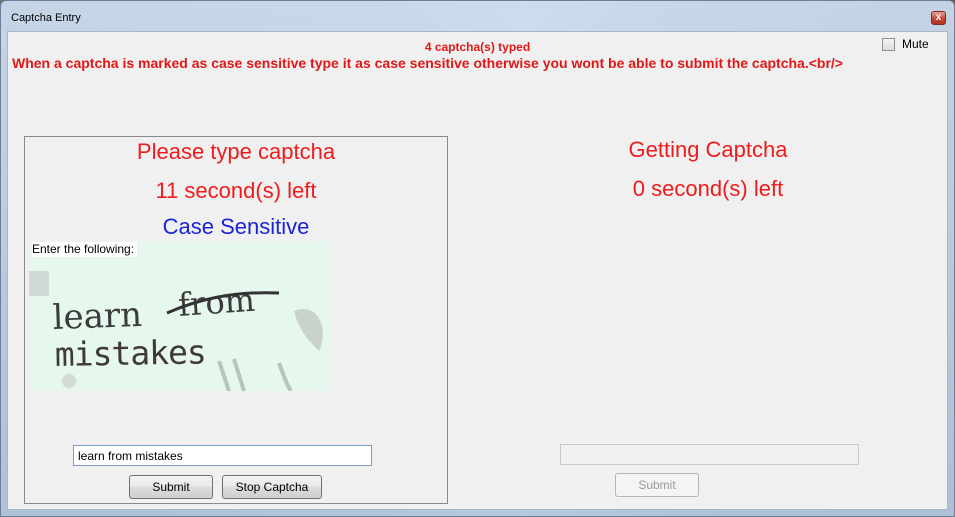 Image resolution: width=955 pixels, height=517 pixels. Describe the element at coordinates (236, 190) in the screenshot. I see `captcha-timer: 11 second(s) left` at that location.